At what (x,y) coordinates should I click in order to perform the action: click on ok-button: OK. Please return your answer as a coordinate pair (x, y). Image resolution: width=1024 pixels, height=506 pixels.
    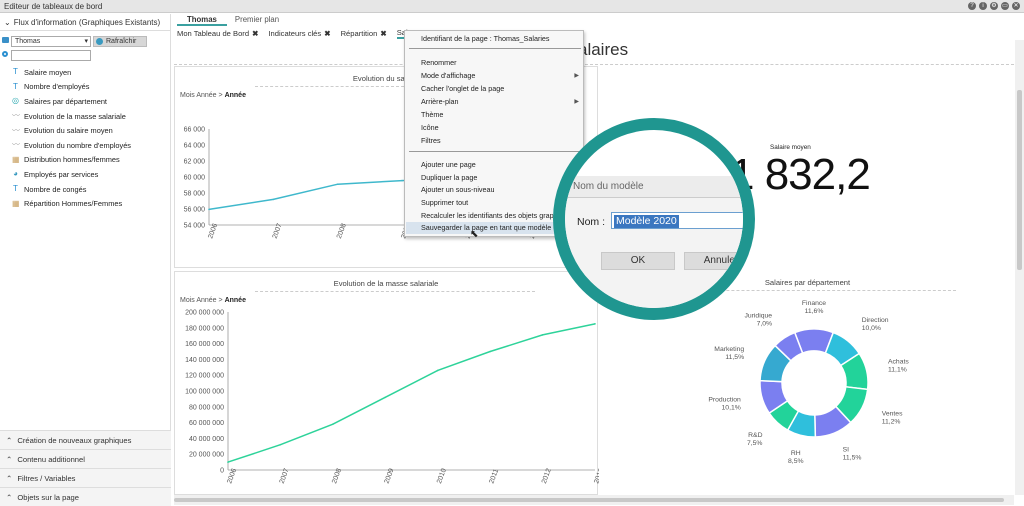
    Looking at the image, I should click on (638, 261).